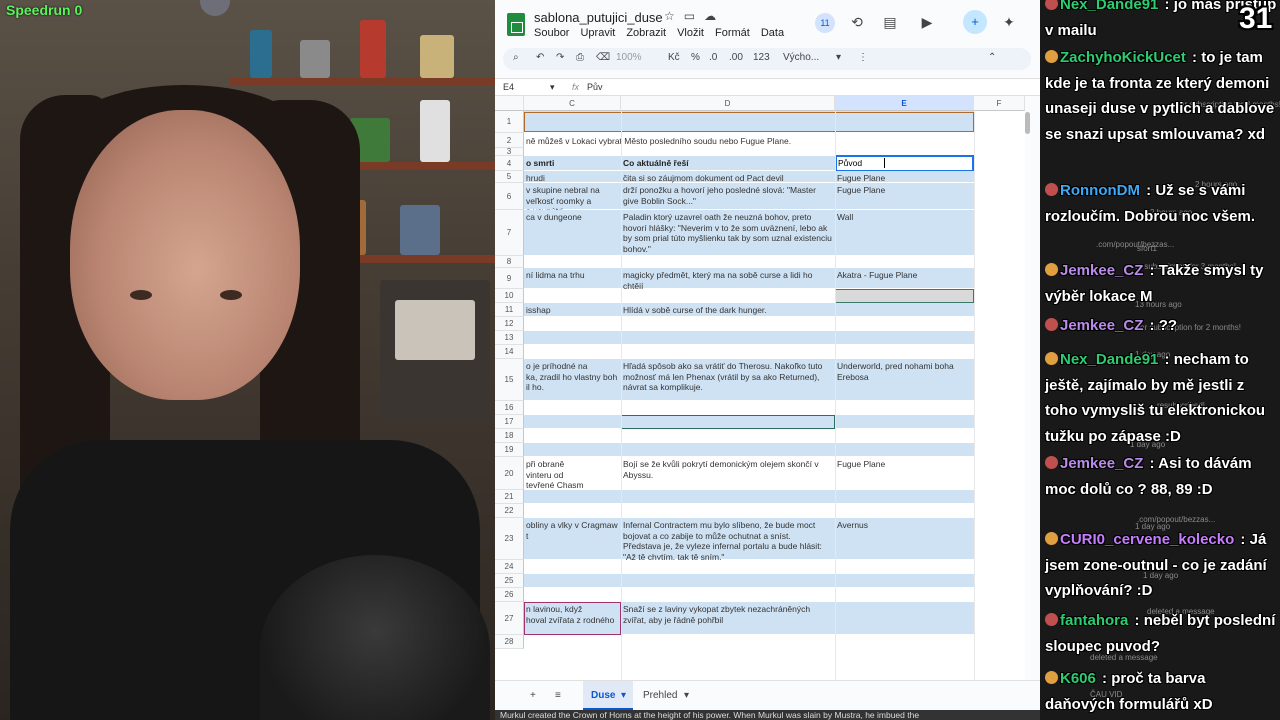 Image resolution: width=1280 pixels, height=720 pixels. Describe the element at coordinates (509, 422) in the screenshot. I see `row-header: 17` at that location.